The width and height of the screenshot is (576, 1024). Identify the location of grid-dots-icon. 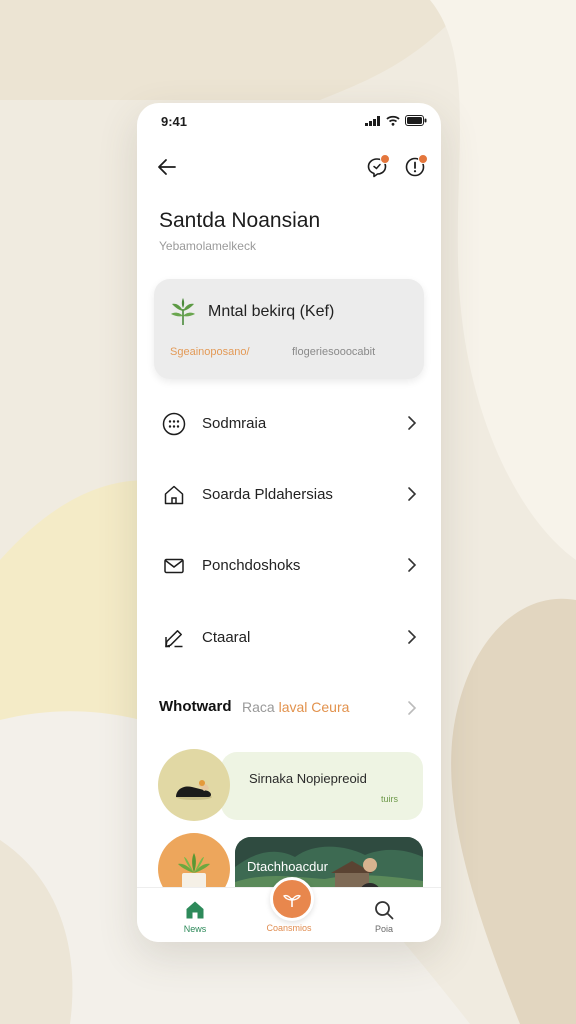
(174, 424).